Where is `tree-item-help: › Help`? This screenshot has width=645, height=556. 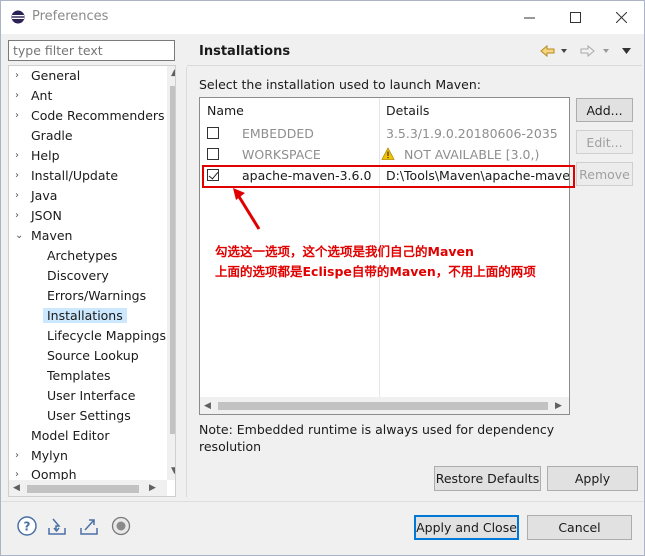
tree-item-help: › Help is located at coordinates (37, 155).